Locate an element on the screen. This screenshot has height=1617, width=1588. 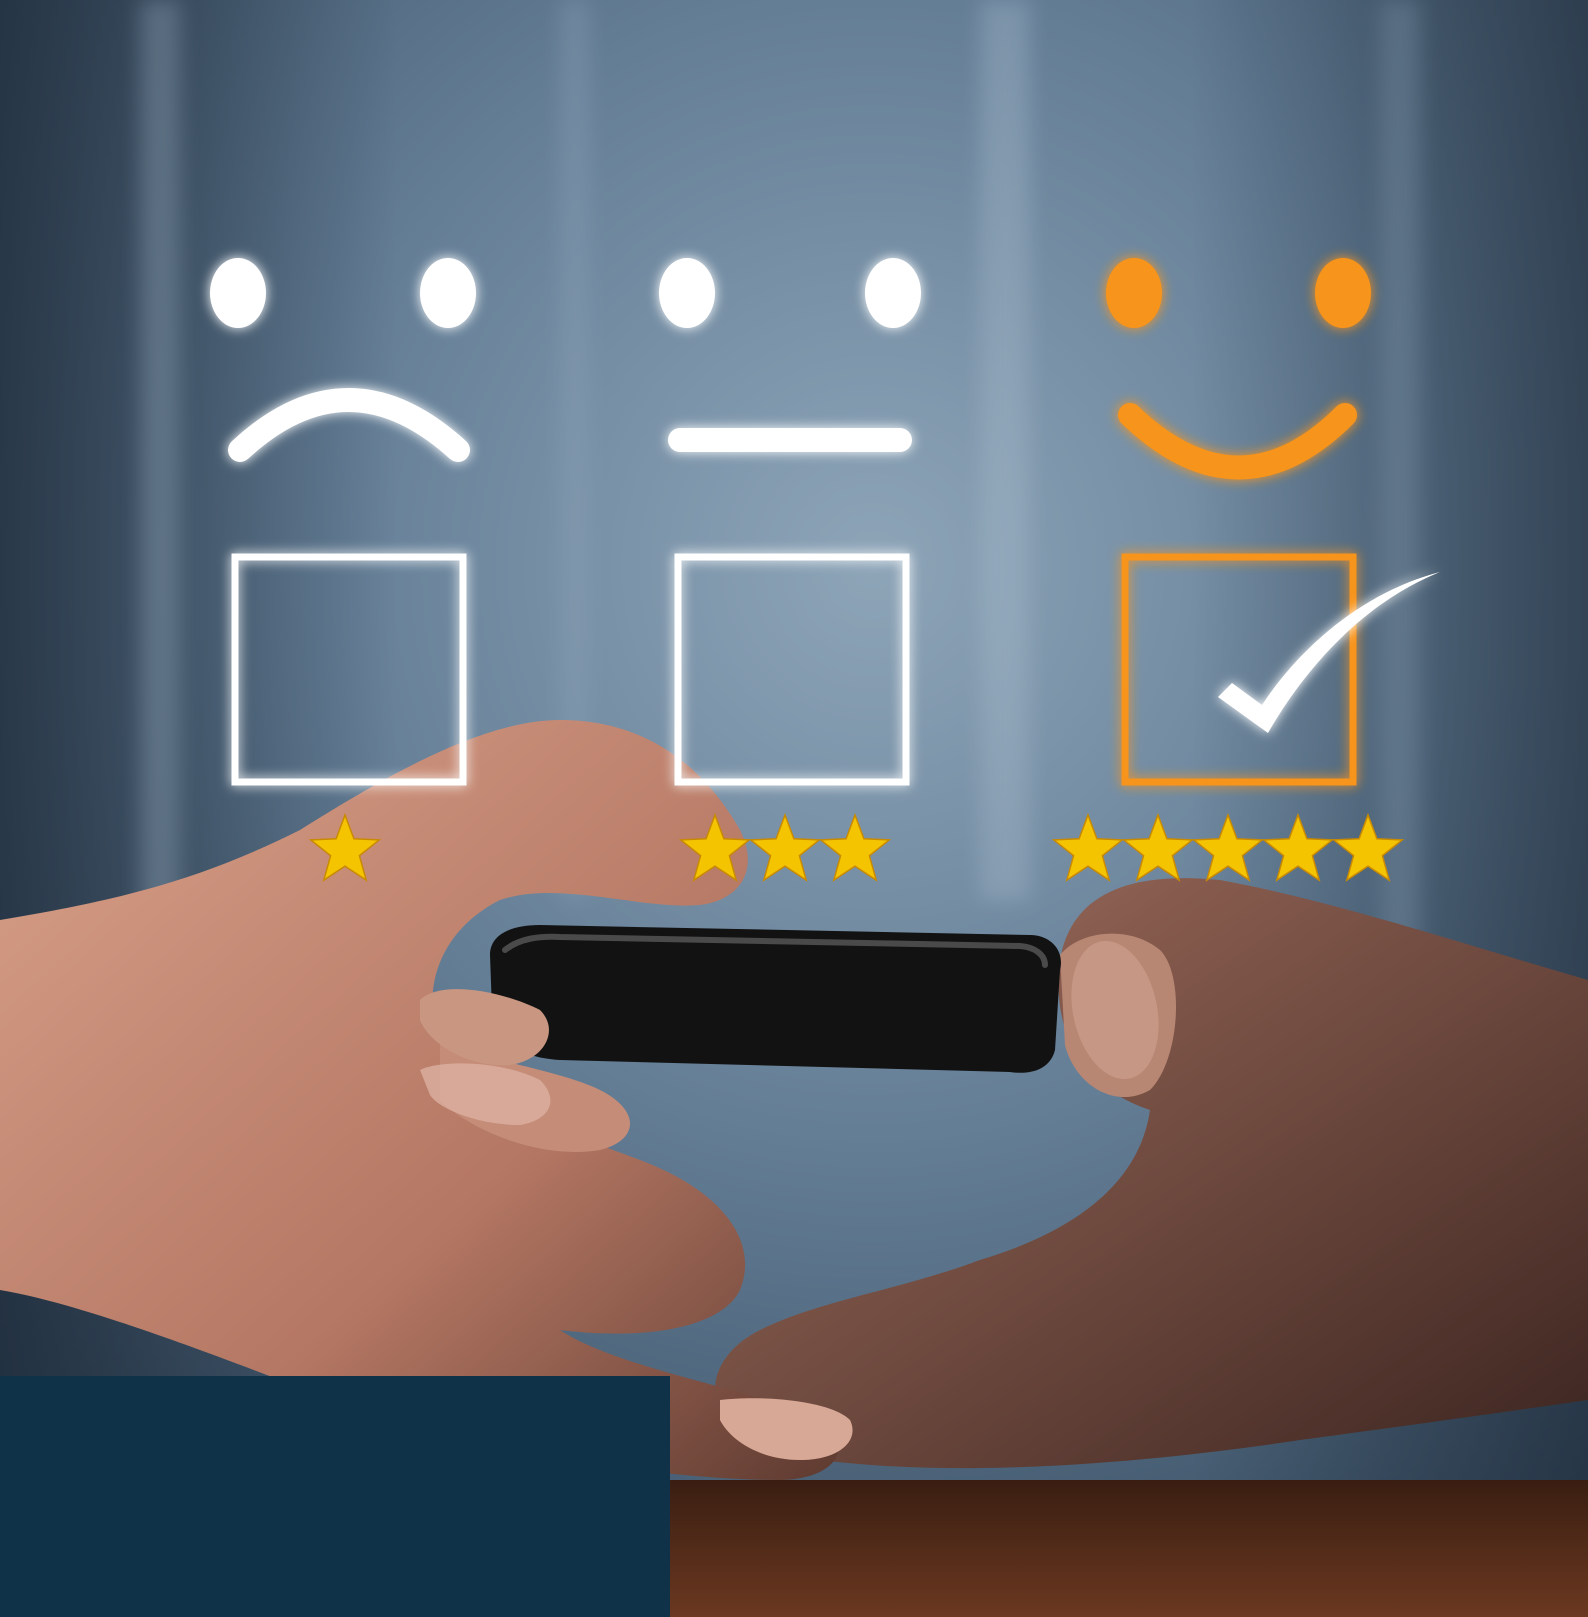
navy-overlay-panel is located at coordinates (335, 1496).